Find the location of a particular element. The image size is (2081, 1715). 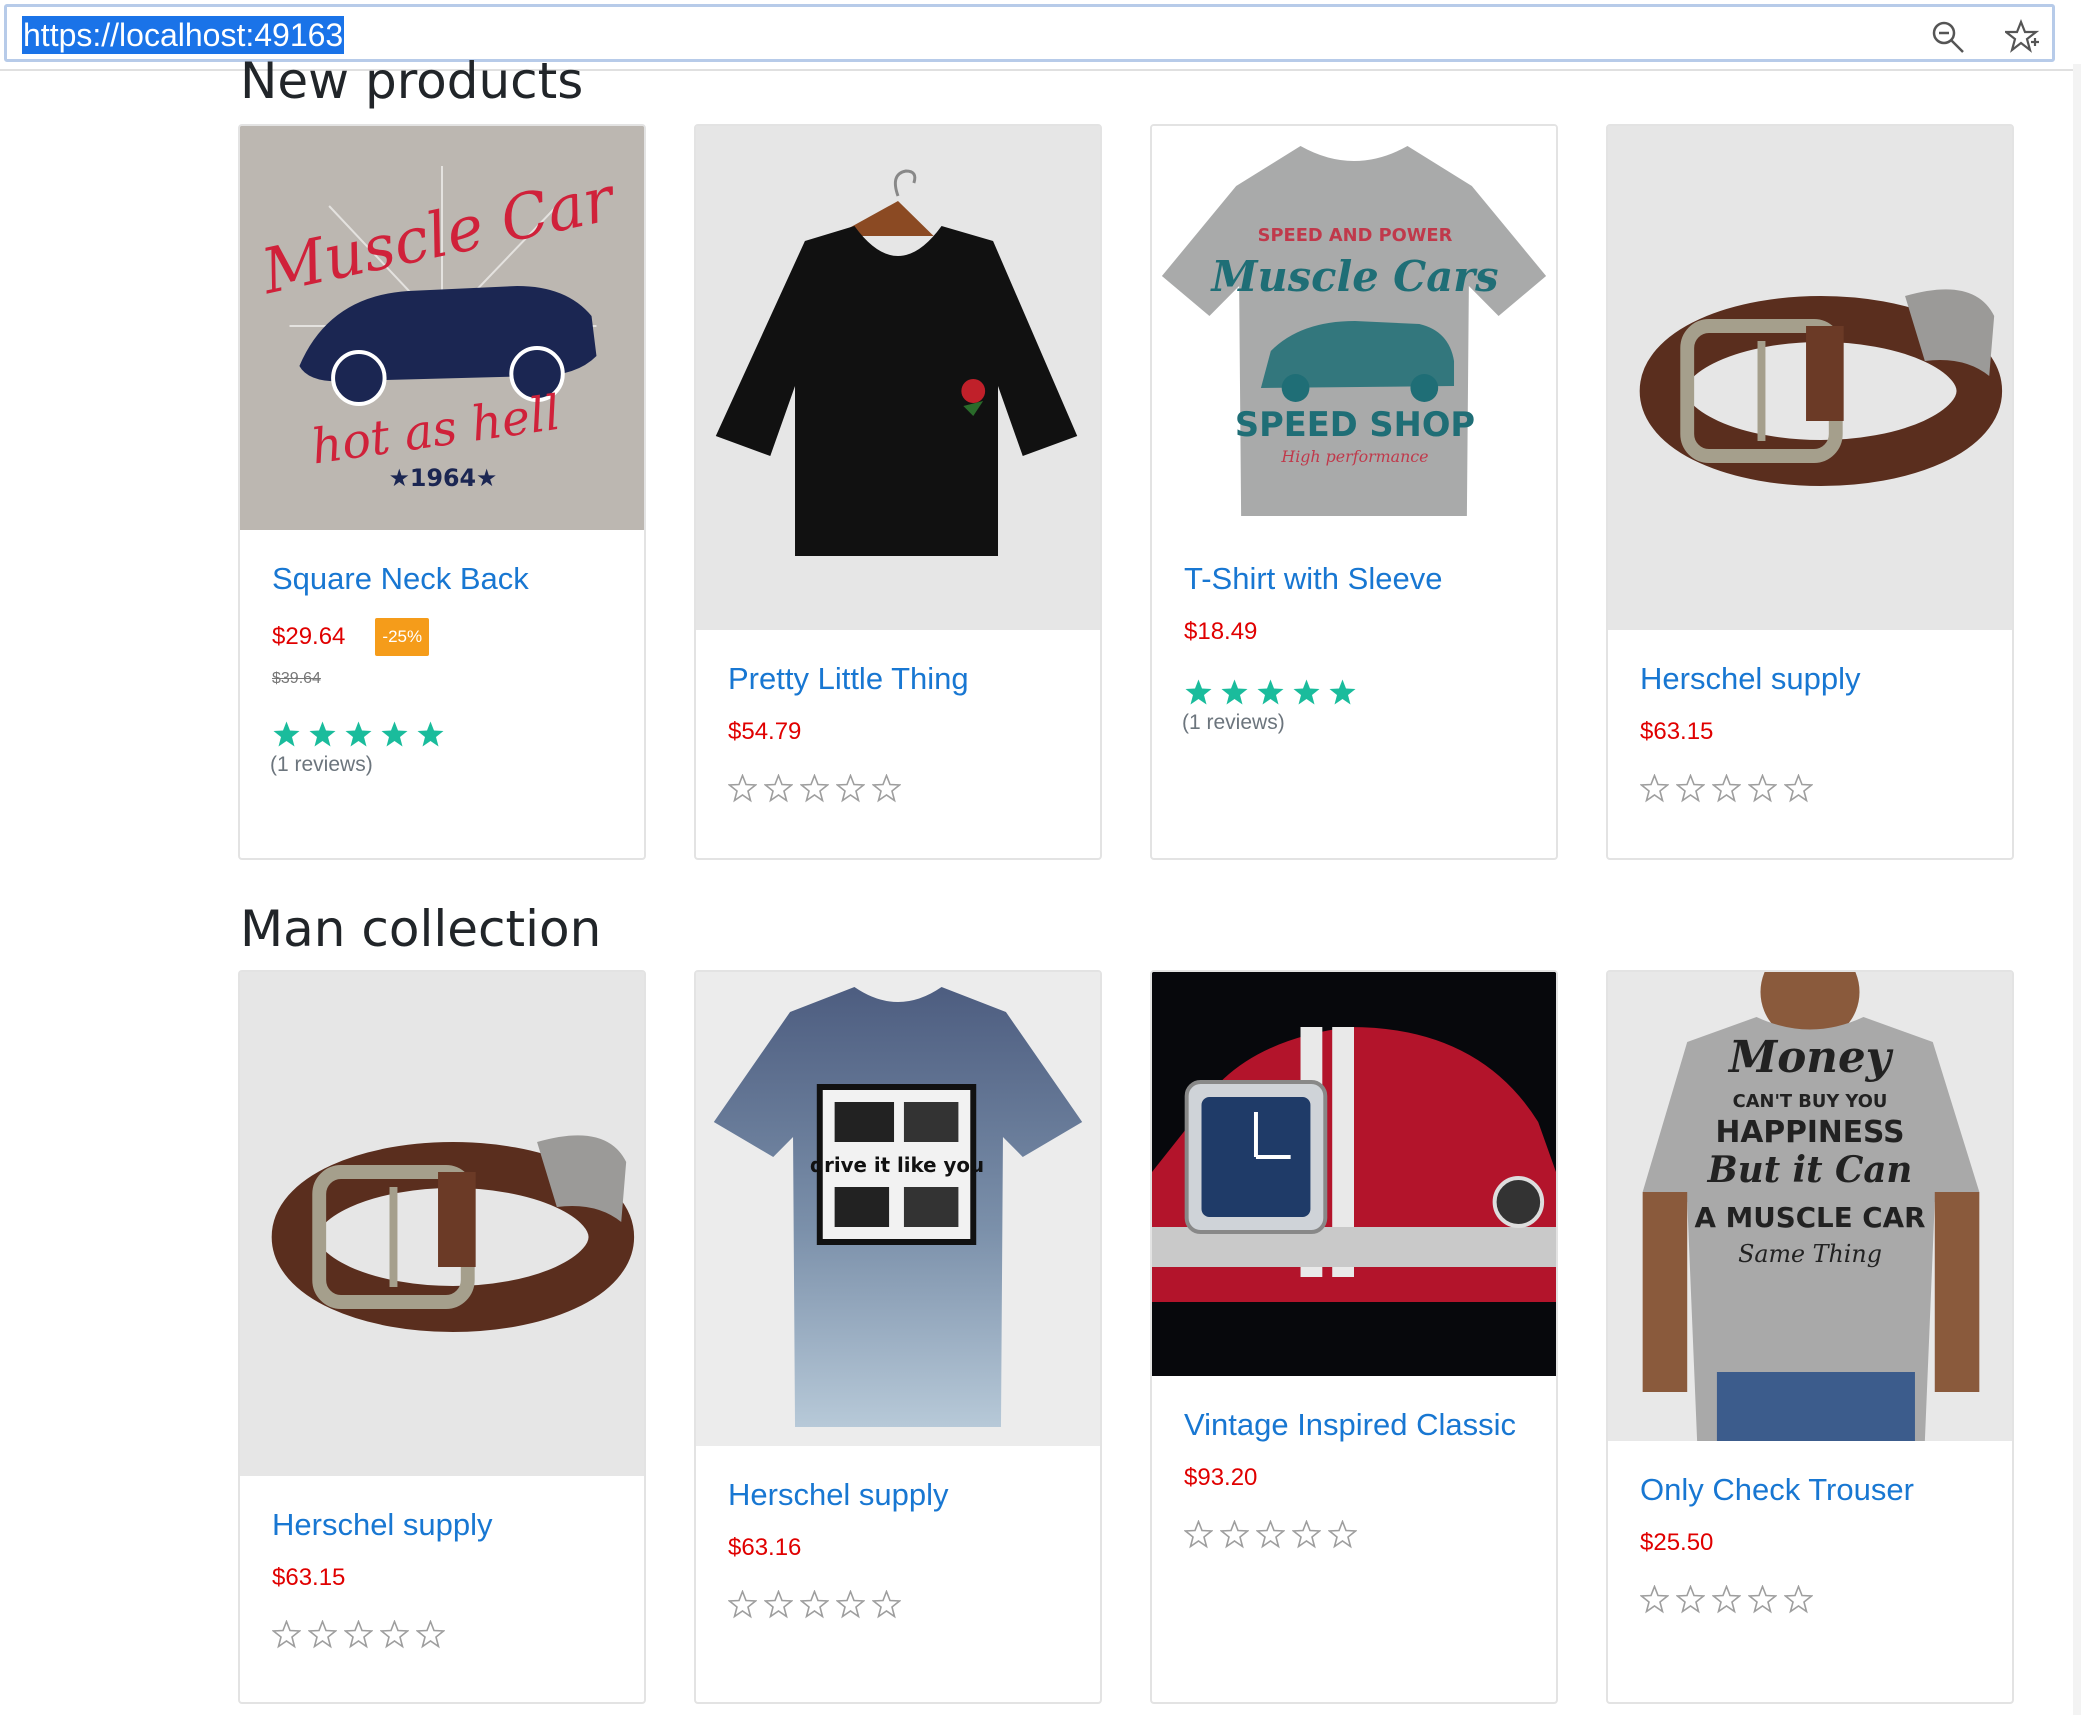

price-row: $63.15 is located at coordinates (1811, 732).